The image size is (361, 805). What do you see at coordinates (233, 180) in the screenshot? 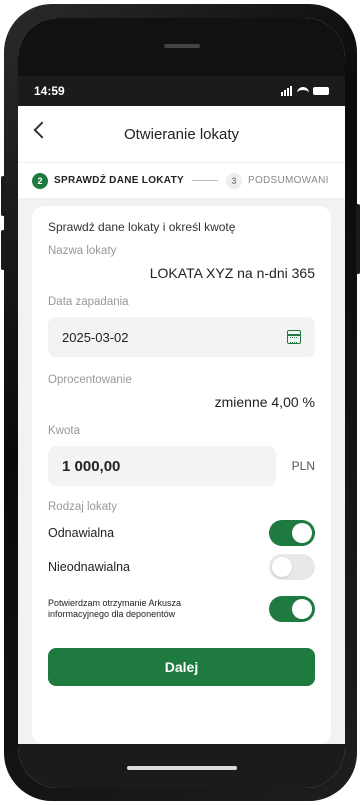
I see `step-number-next: 3` at bounding box center [233, 180].